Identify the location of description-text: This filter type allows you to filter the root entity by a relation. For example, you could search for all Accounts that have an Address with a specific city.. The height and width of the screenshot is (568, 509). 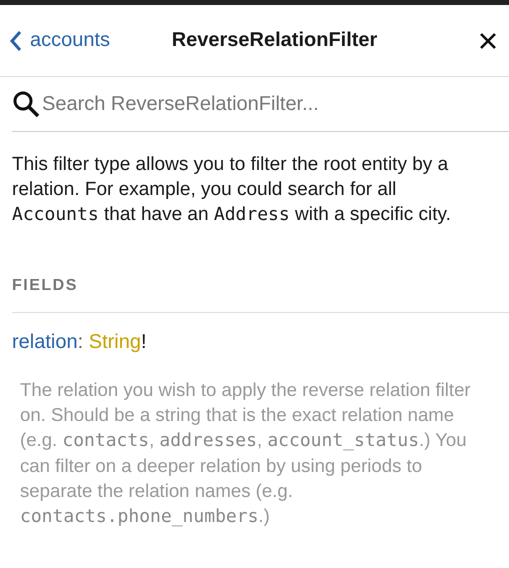
(232, 190).